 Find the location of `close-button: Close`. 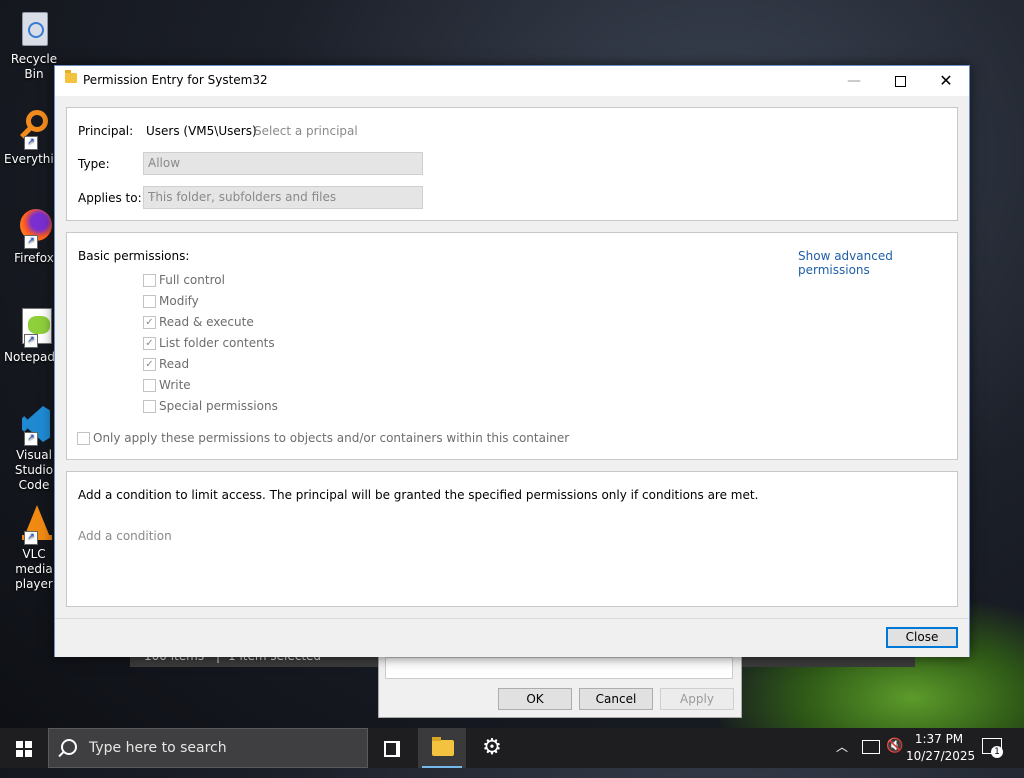

close-button: Close is located at coordinates (922, 637).